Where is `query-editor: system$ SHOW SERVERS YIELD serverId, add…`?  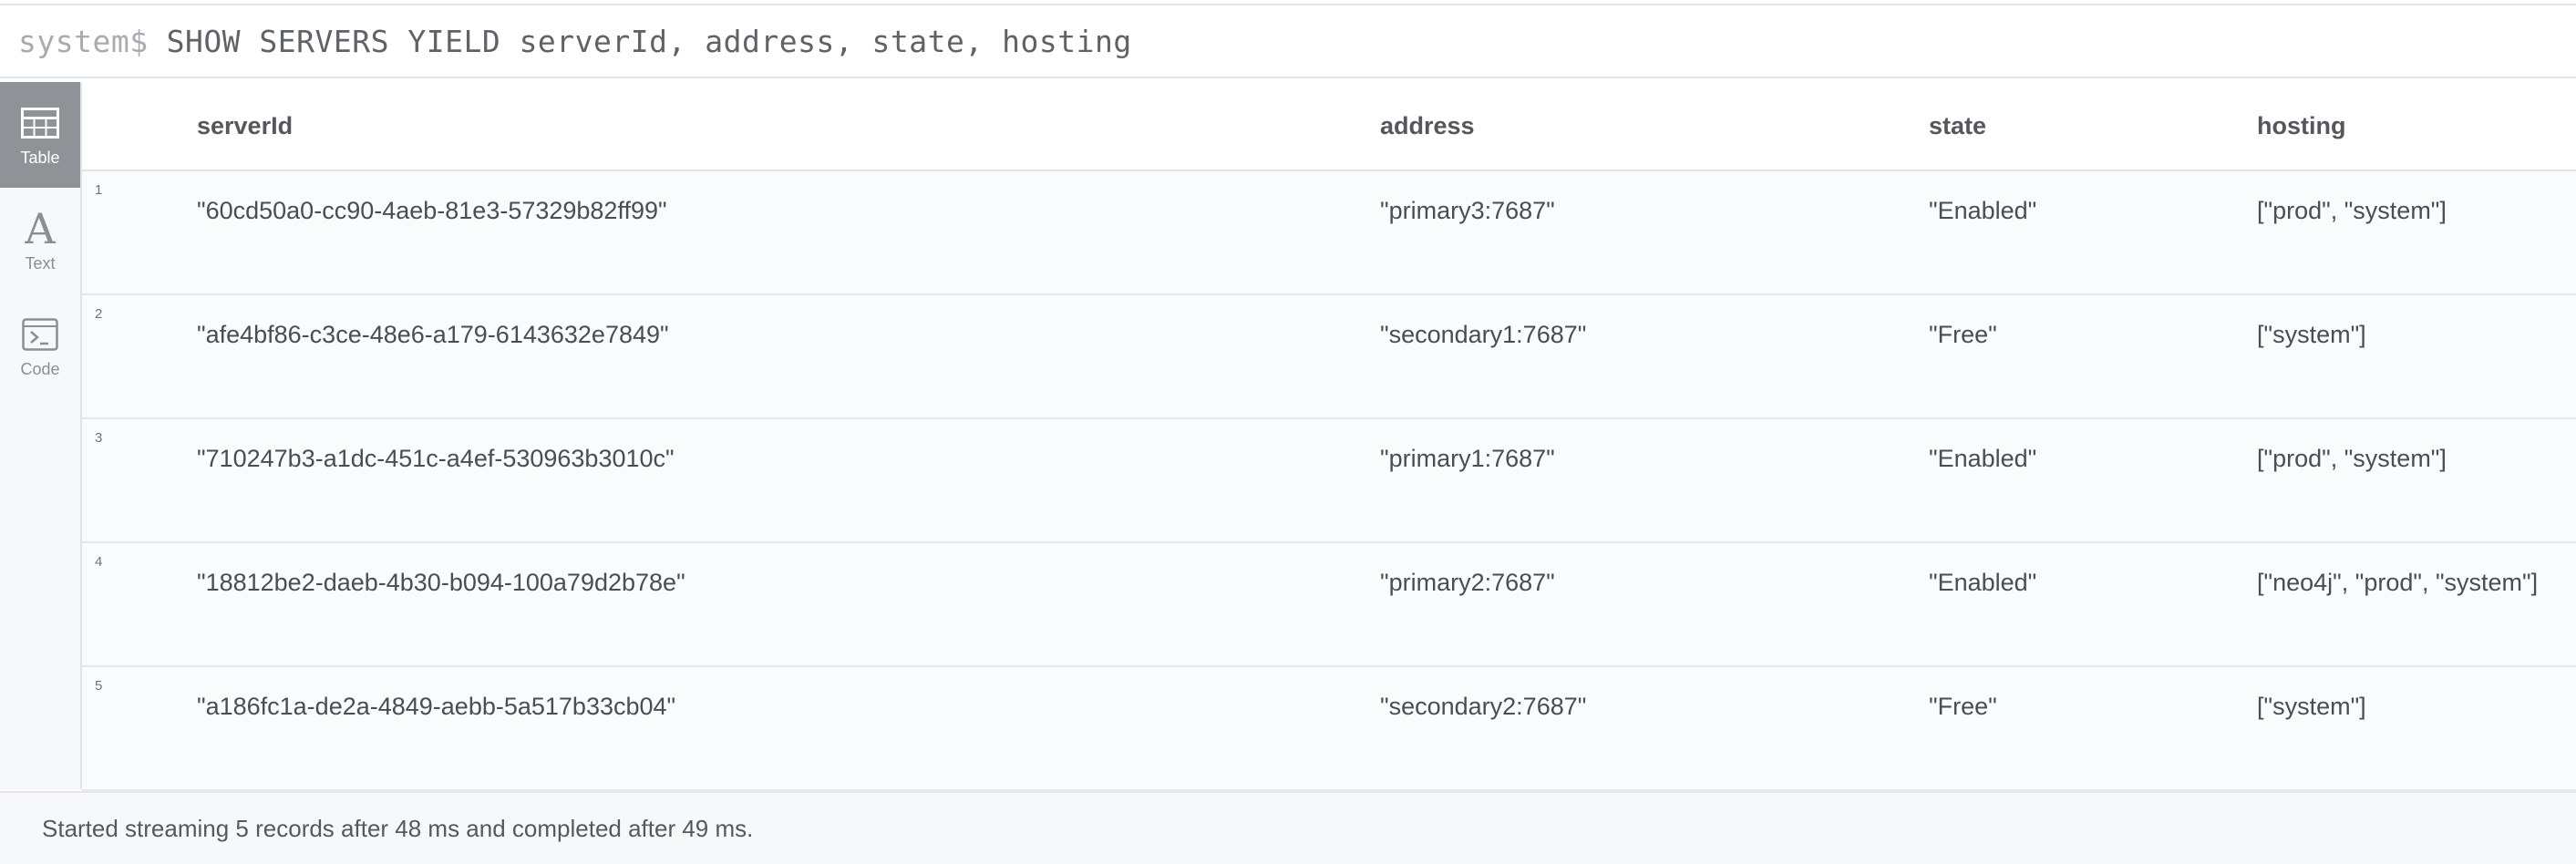 query-editor: system$ SHOW SERVERS YIELD serverId, add… is located at coordinates (1288, 42).